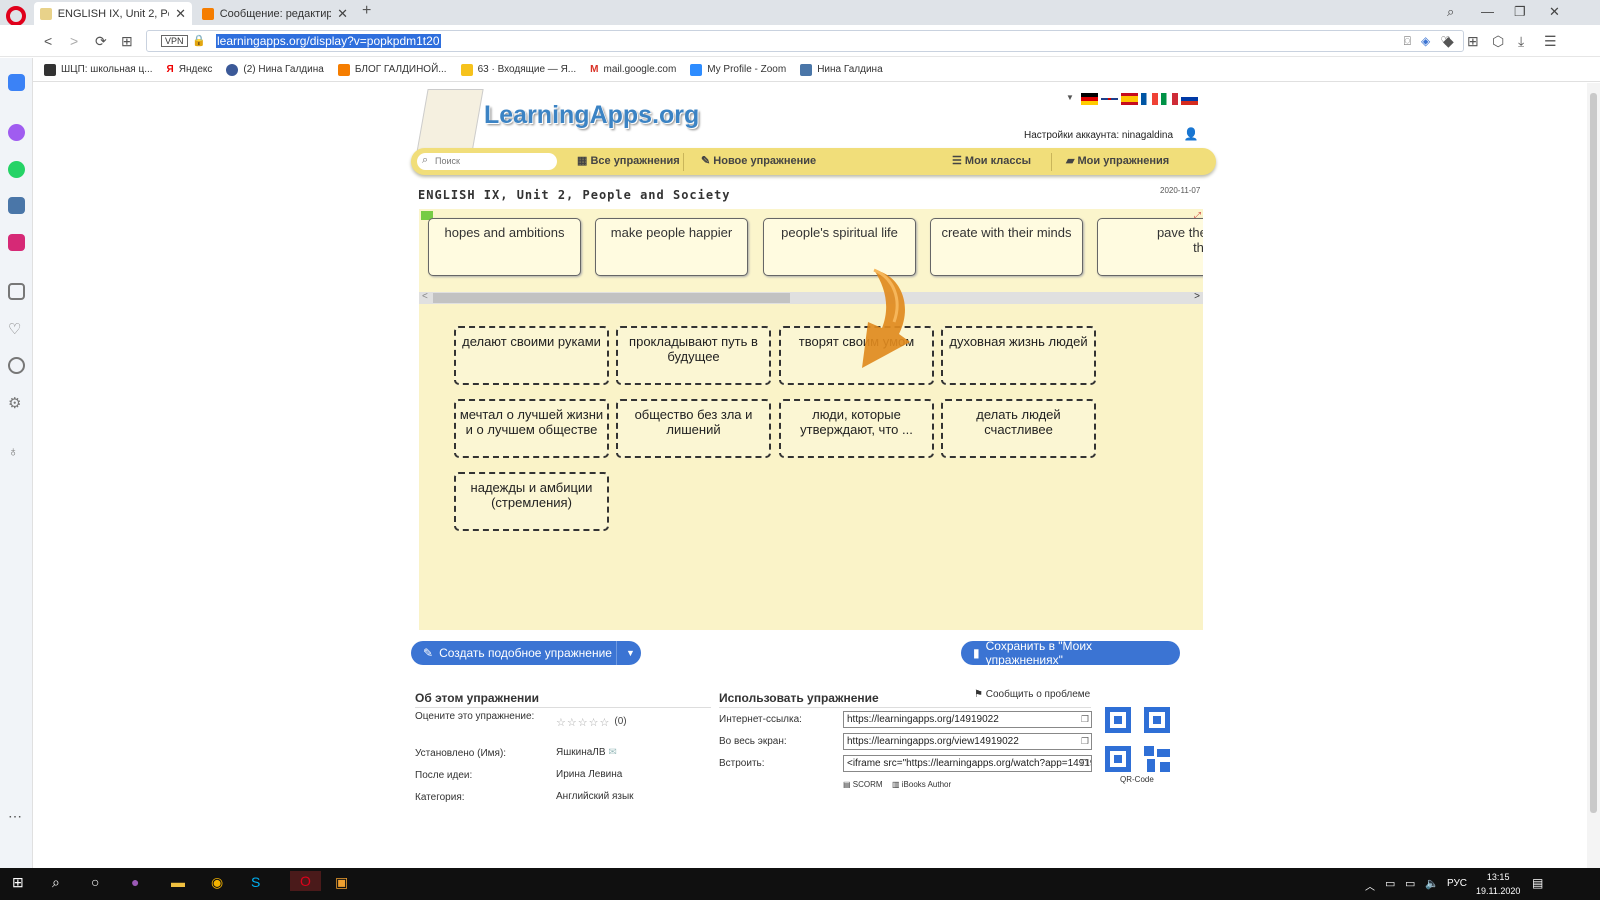  Describe the element at coordinates (1070, 99) in the screenshot. I see `chevron-down-icon: ▼` at that location.